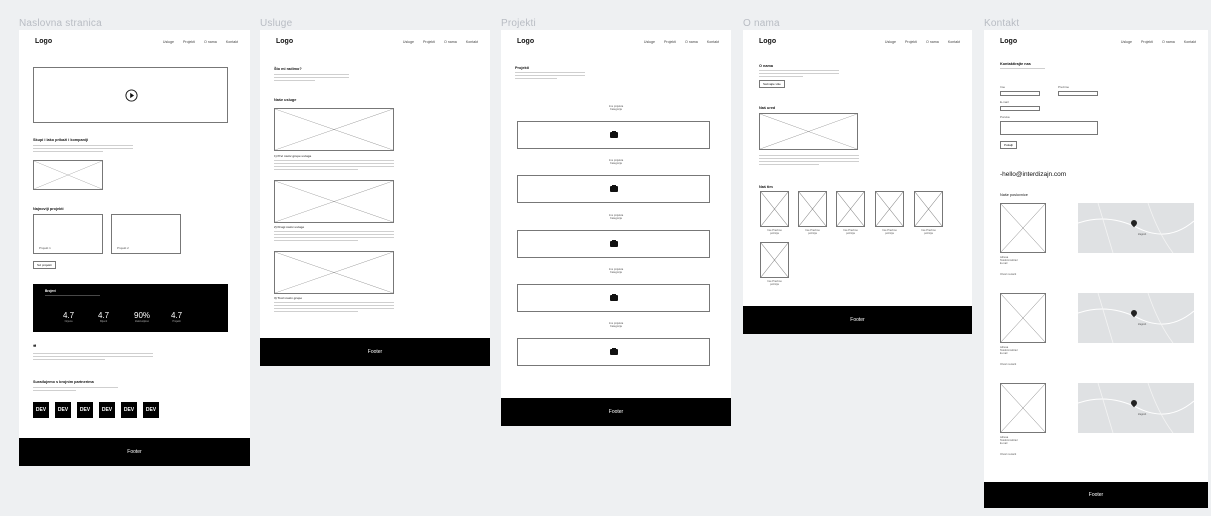 The height and width of the screenshot is (516, 1211). I want to click on hero-video, so click(130, 95).